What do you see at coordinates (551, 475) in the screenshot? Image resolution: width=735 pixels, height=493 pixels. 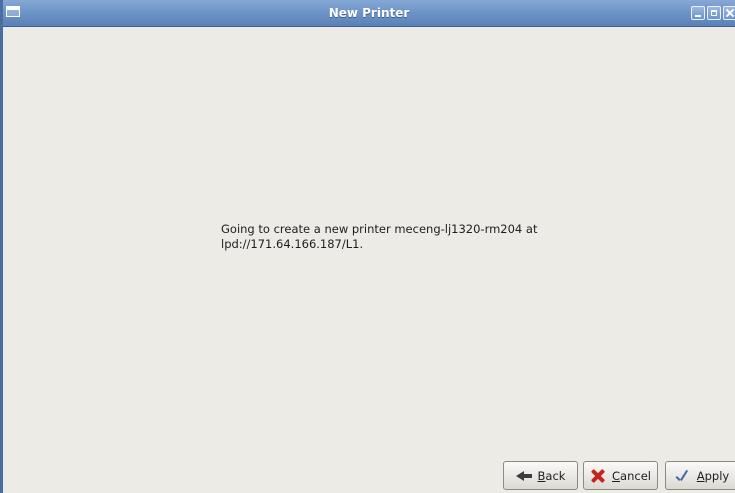 I see `back-label: Back` at bounding box center [551, 475].